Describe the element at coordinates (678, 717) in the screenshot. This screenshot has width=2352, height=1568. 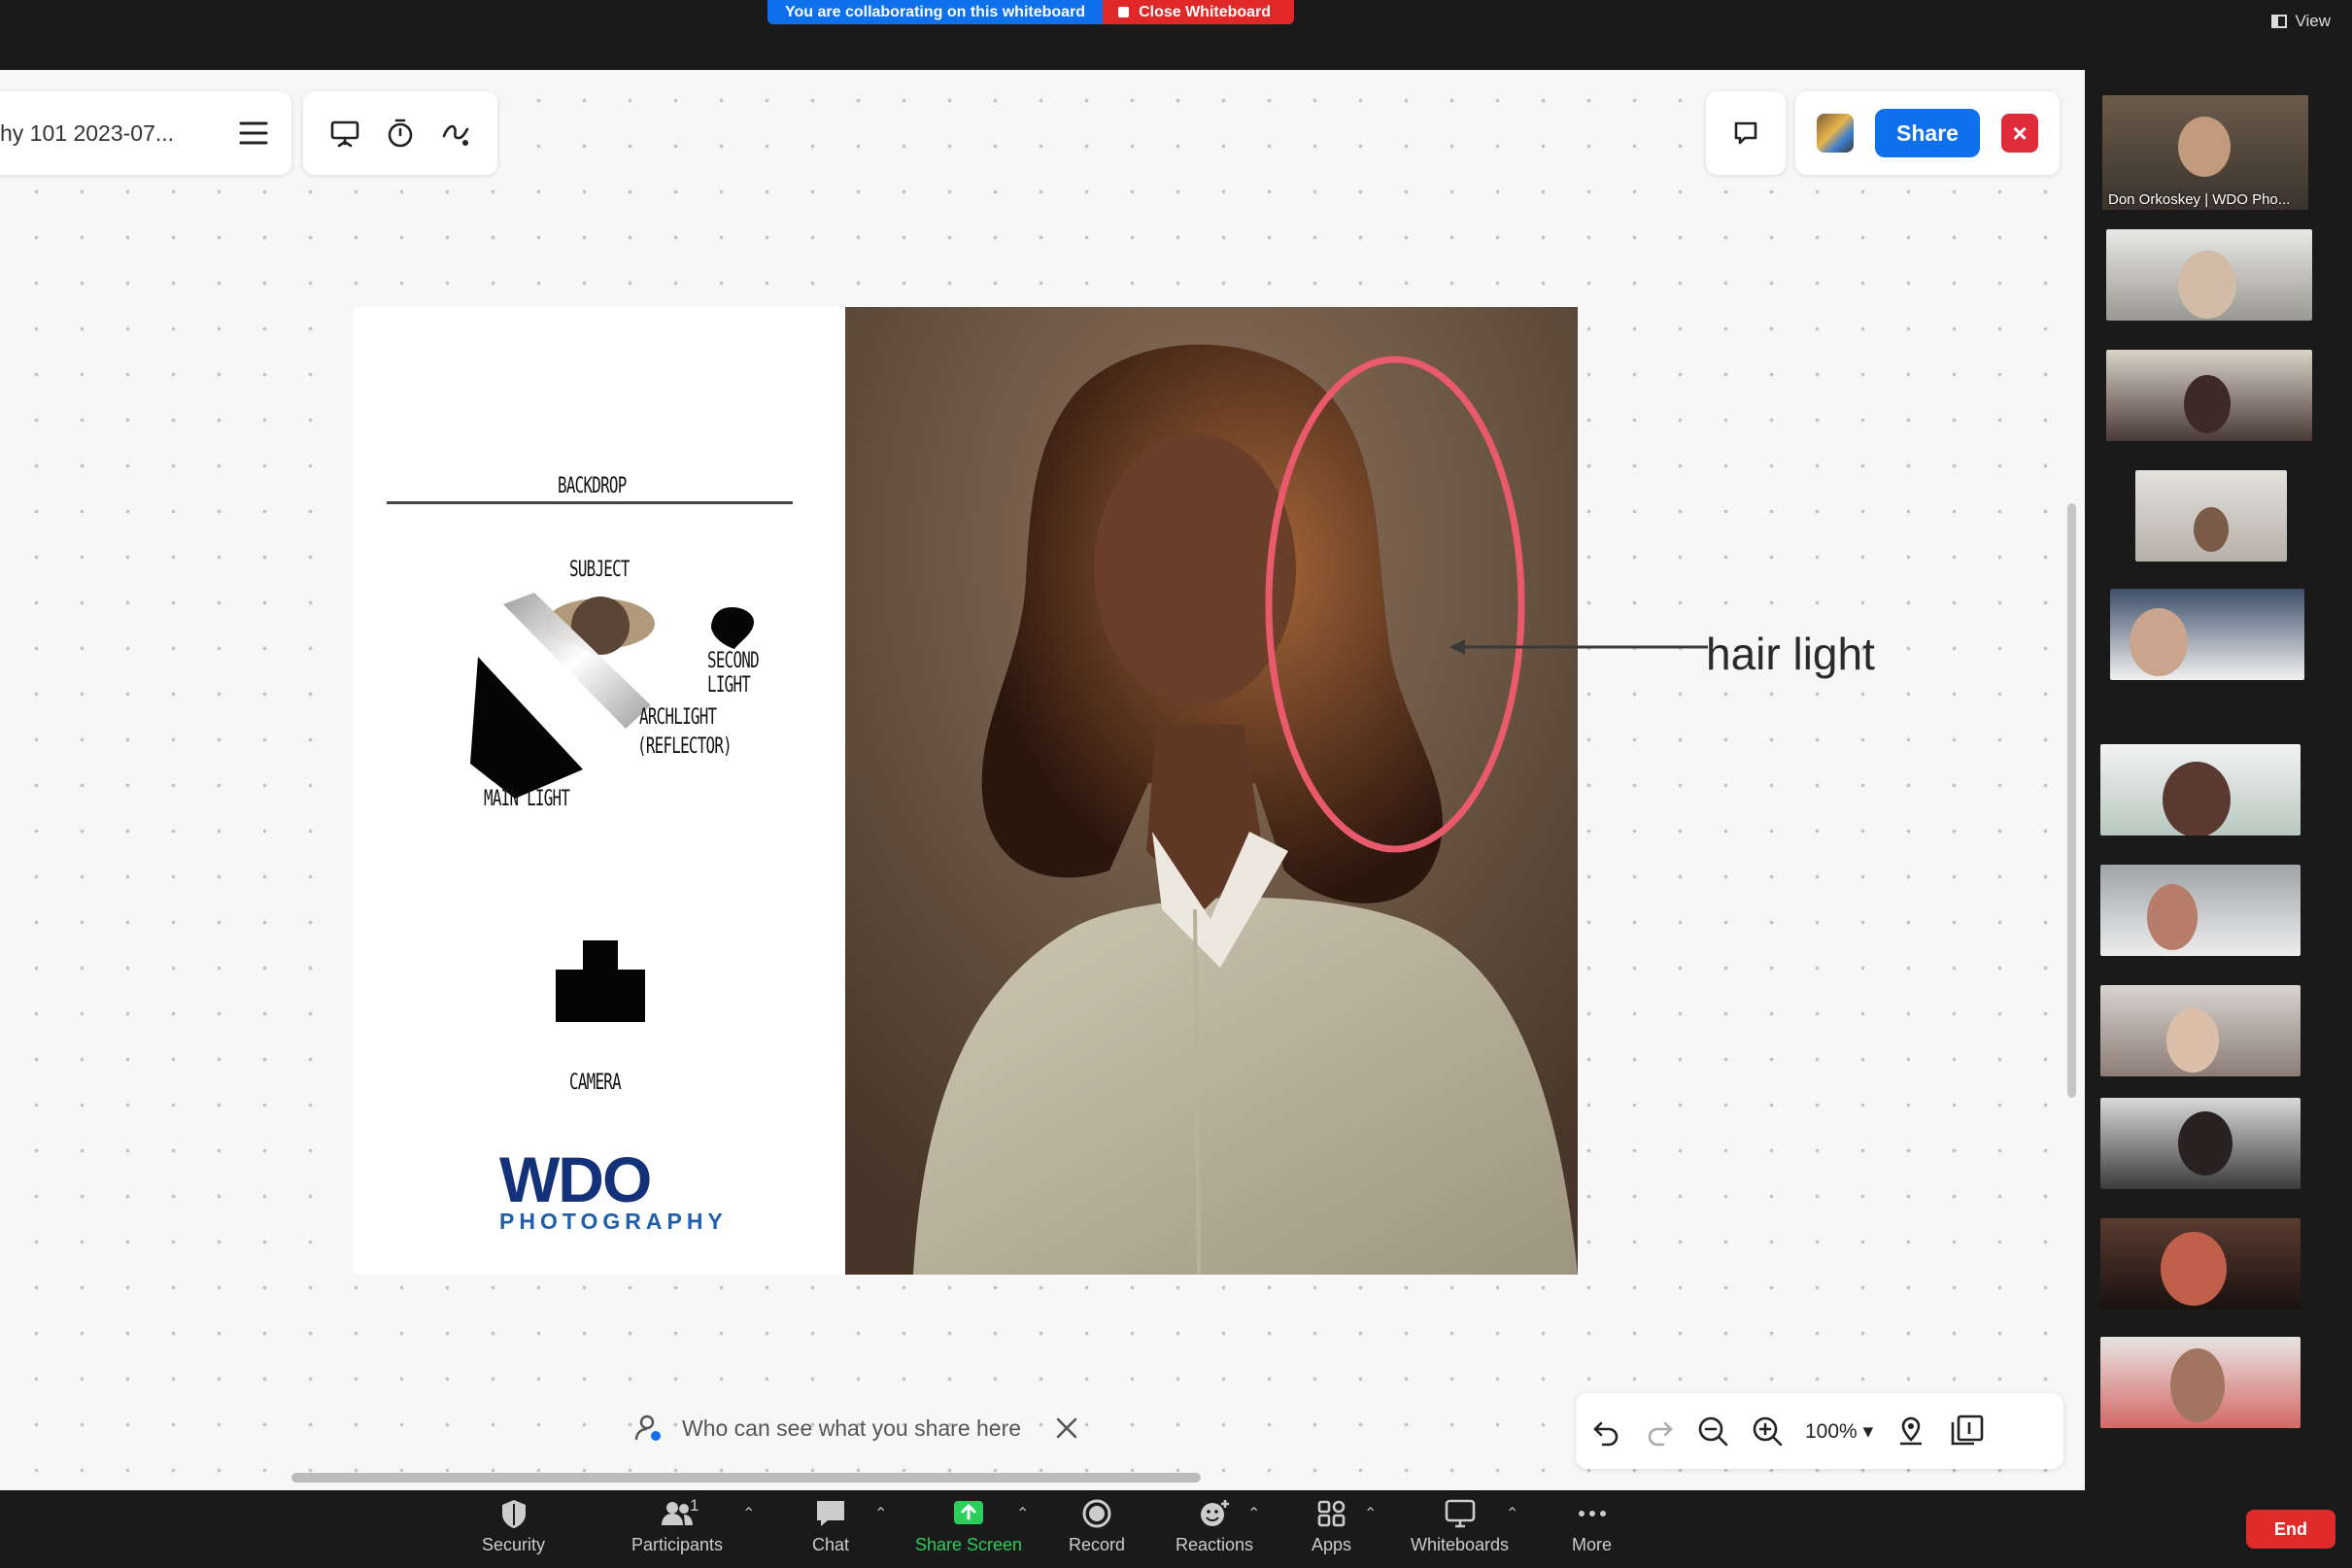
I see `archlight-label: ARCHLIGHT` at that location.